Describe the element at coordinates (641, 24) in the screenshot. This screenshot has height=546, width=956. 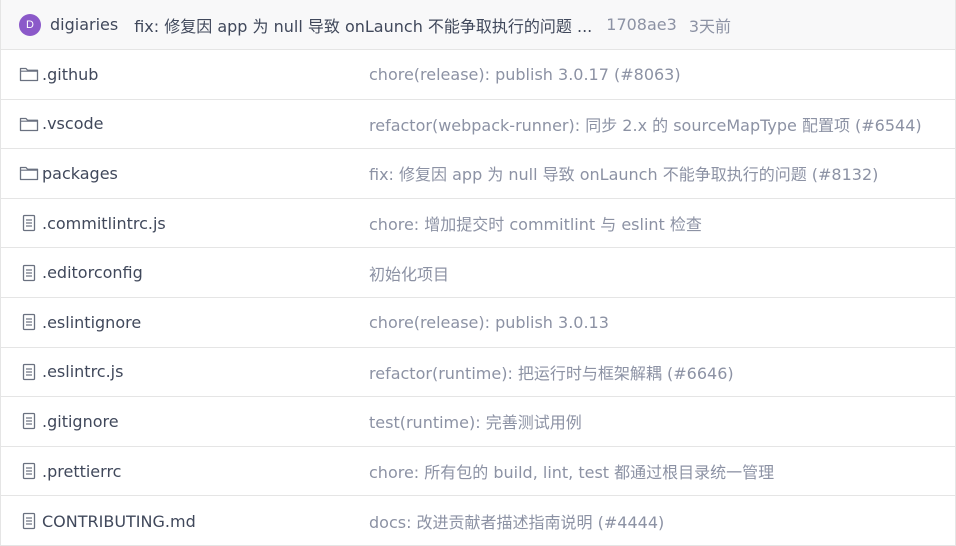
I see `commit-sha: 1708ae3` at that location.